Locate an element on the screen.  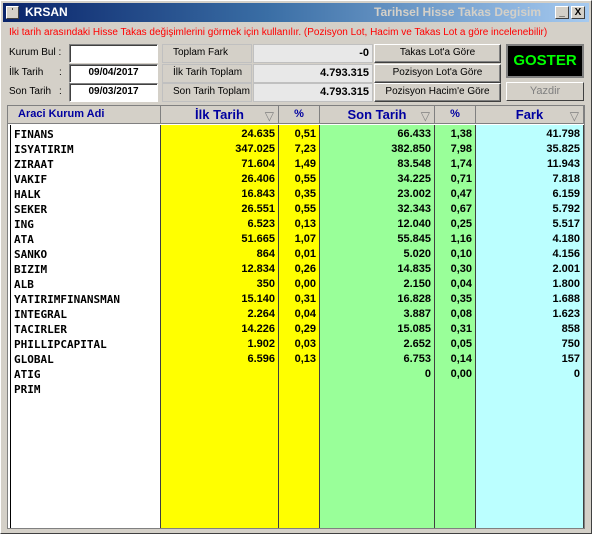
row-kurum-name: VAKIF is located at coordinates (85, 179).